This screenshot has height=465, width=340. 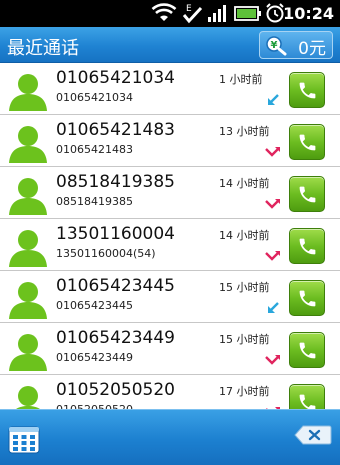 I want to click on edge-network-icon: E, so click(x=189, y=9).